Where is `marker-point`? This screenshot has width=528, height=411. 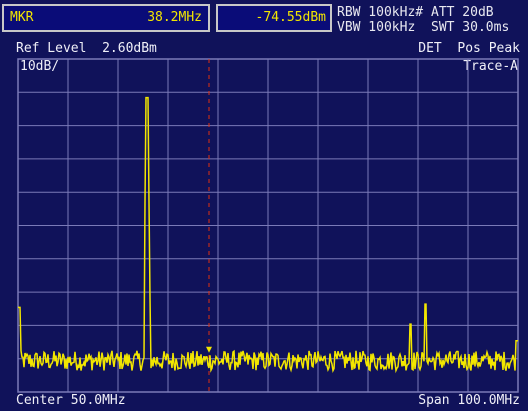
marker-point is located at coordinates (209, 349).